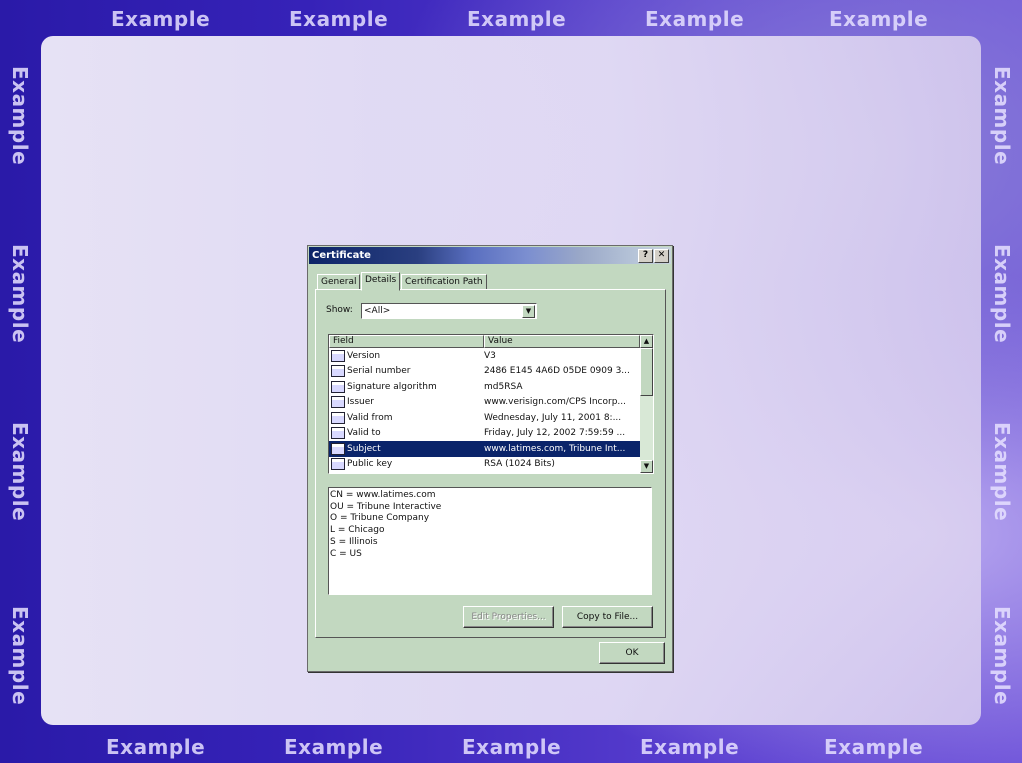 The width and height of the screenshot is (1022, 763). Describe the element at coordinates (339, 310) in the screenshot. I see `show-label: Show:` at that location.